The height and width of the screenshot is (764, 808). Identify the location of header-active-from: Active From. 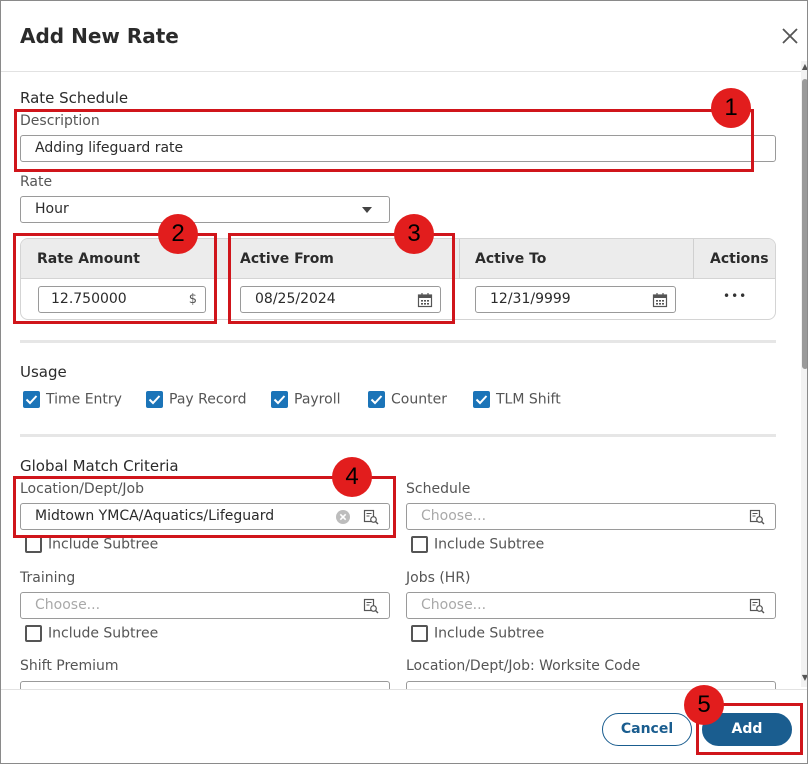
(287, 259).